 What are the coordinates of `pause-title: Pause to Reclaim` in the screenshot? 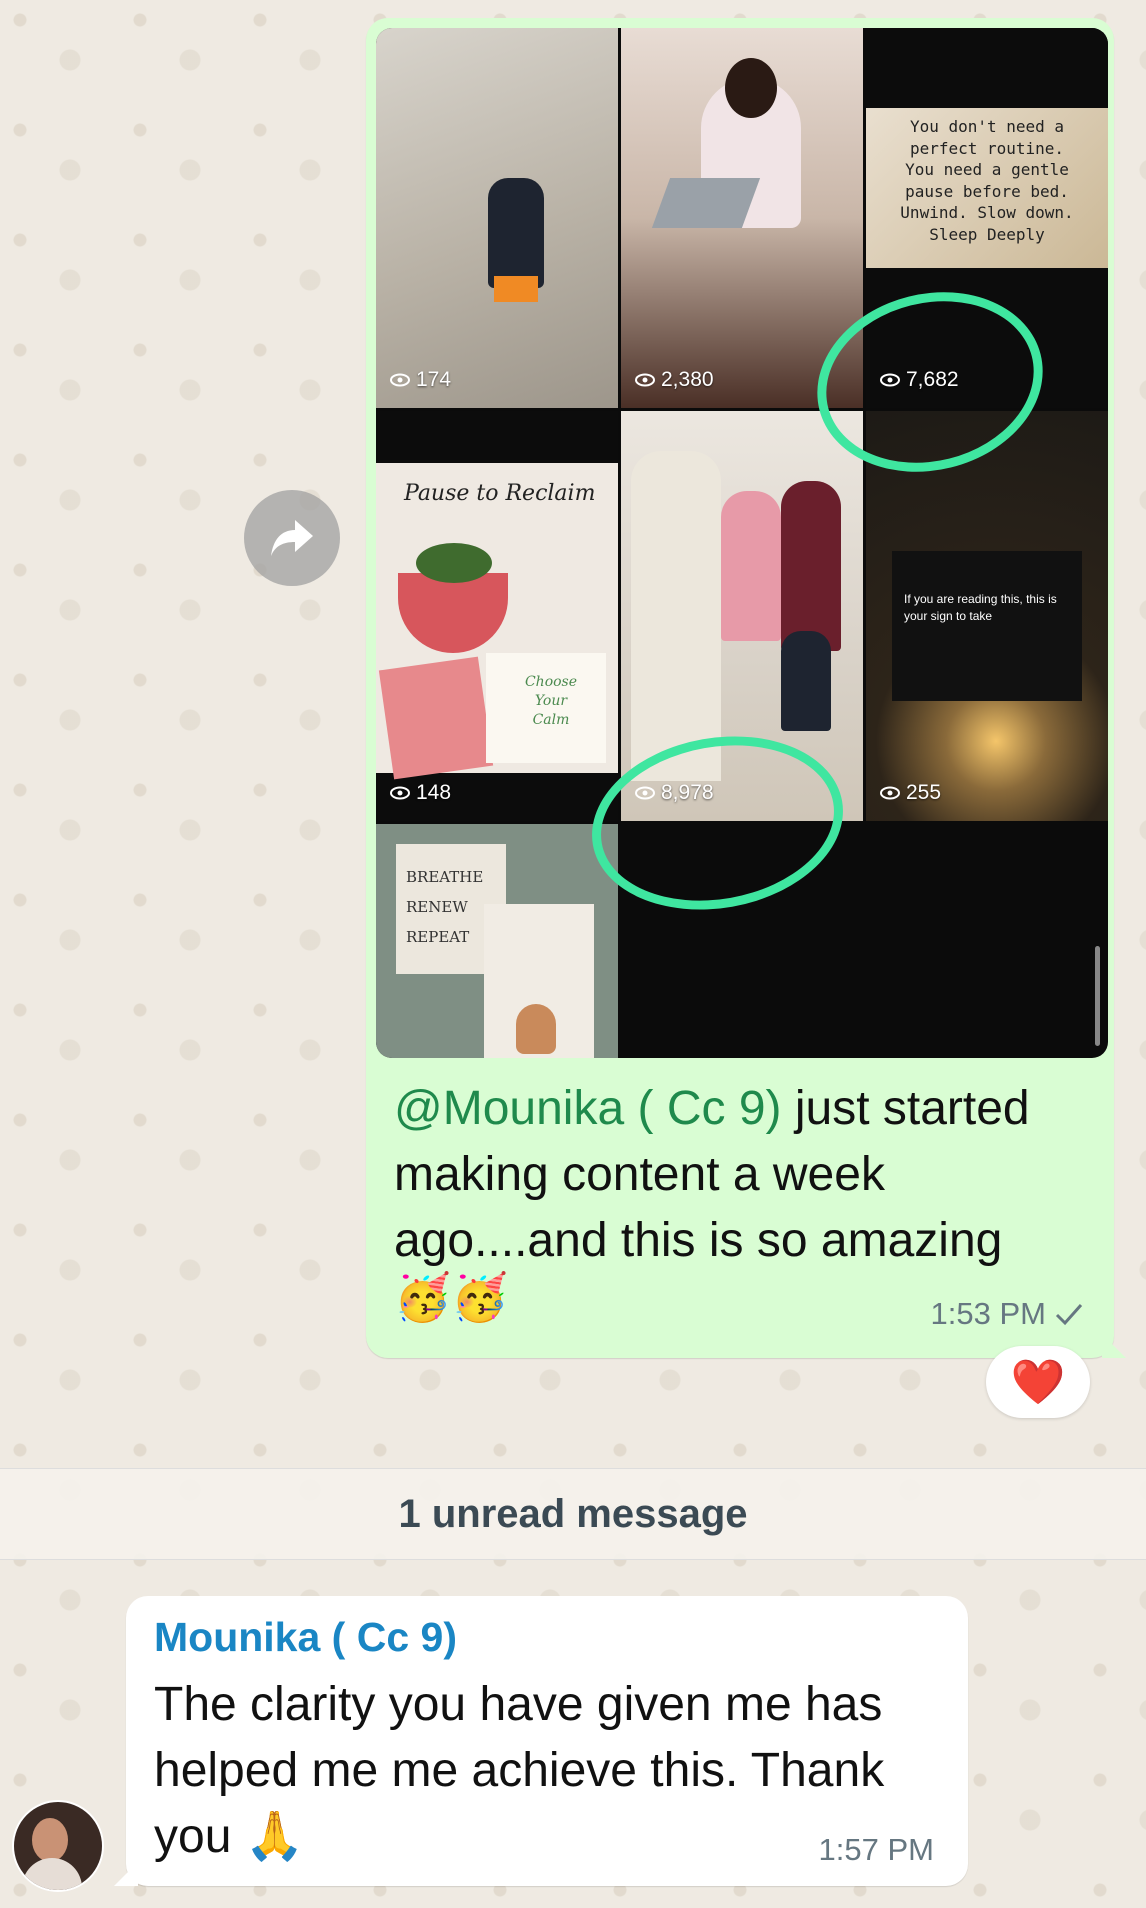 It's located at (500, 493).